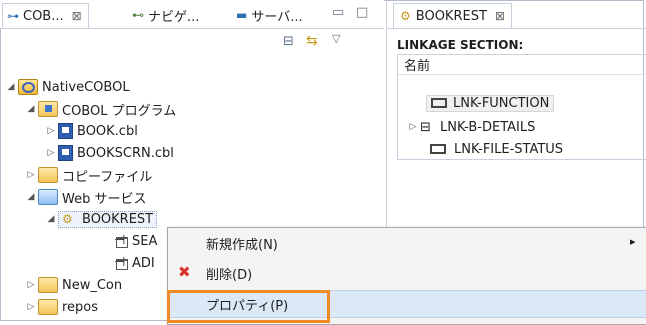 Image resolution: width=646 pixels, height=325 pixels. I want to click on tab-bookrest: ⚙ BOOKREST ⊠, so click(452, 15).